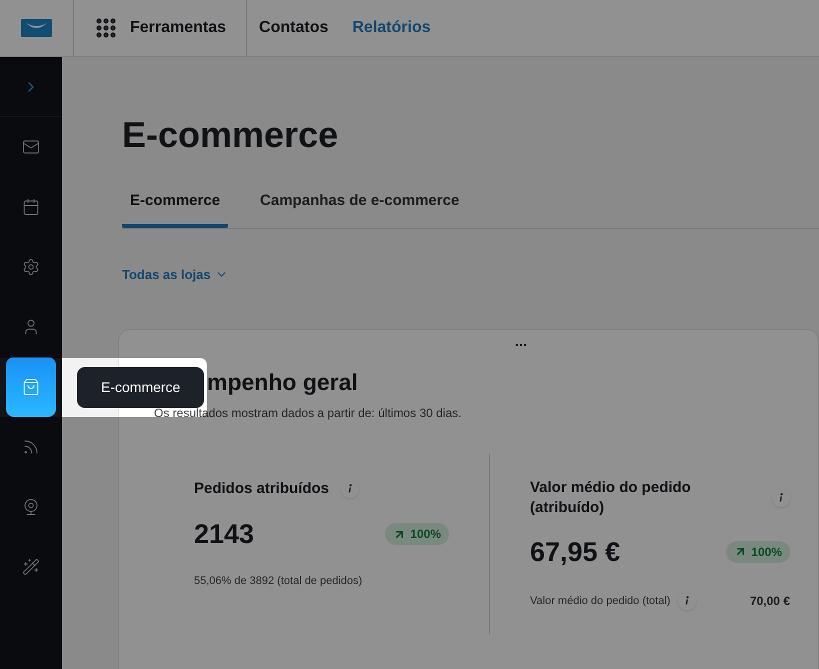  I want to click on store-filter: Todas as lojas, so click(175, 274).